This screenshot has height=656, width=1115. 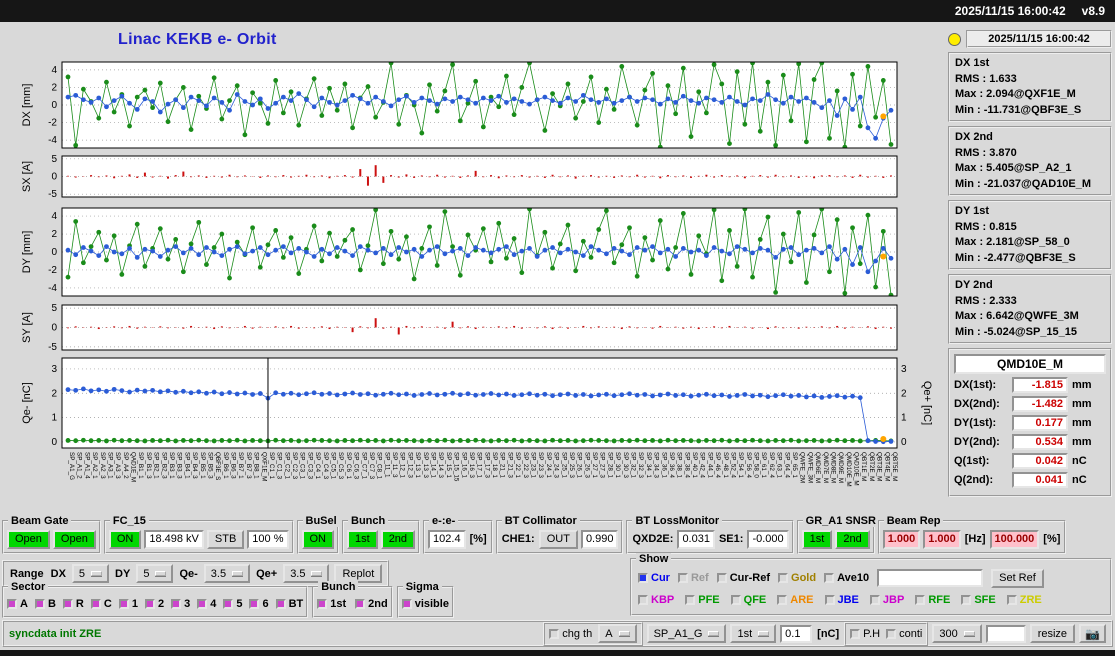 I want to click on range-dy-select: 5, so click(x=155, y=573).